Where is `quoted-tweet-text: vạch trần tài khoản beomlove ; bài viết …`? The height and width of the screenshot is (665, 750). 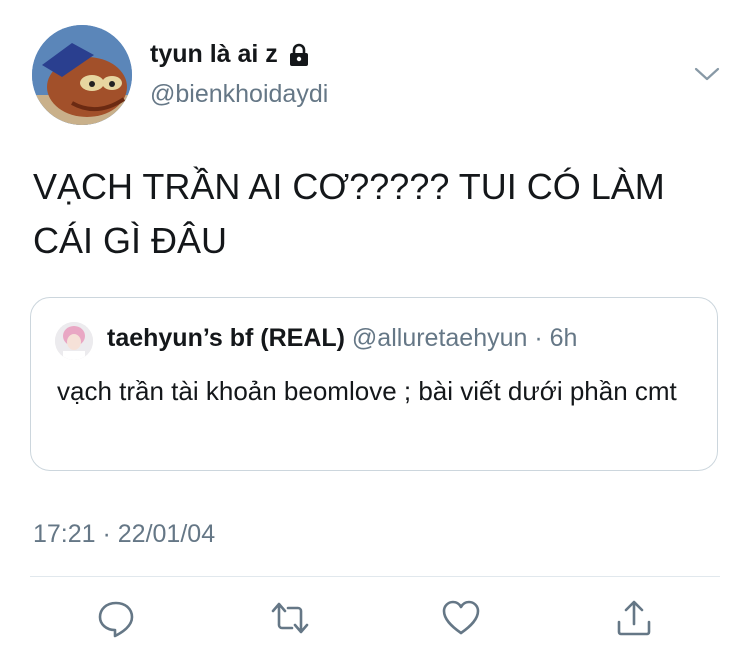
quoted-tweet-text: vạch trần tài khoản beomlove ; bài viết … is located at coordinates (367, 391).